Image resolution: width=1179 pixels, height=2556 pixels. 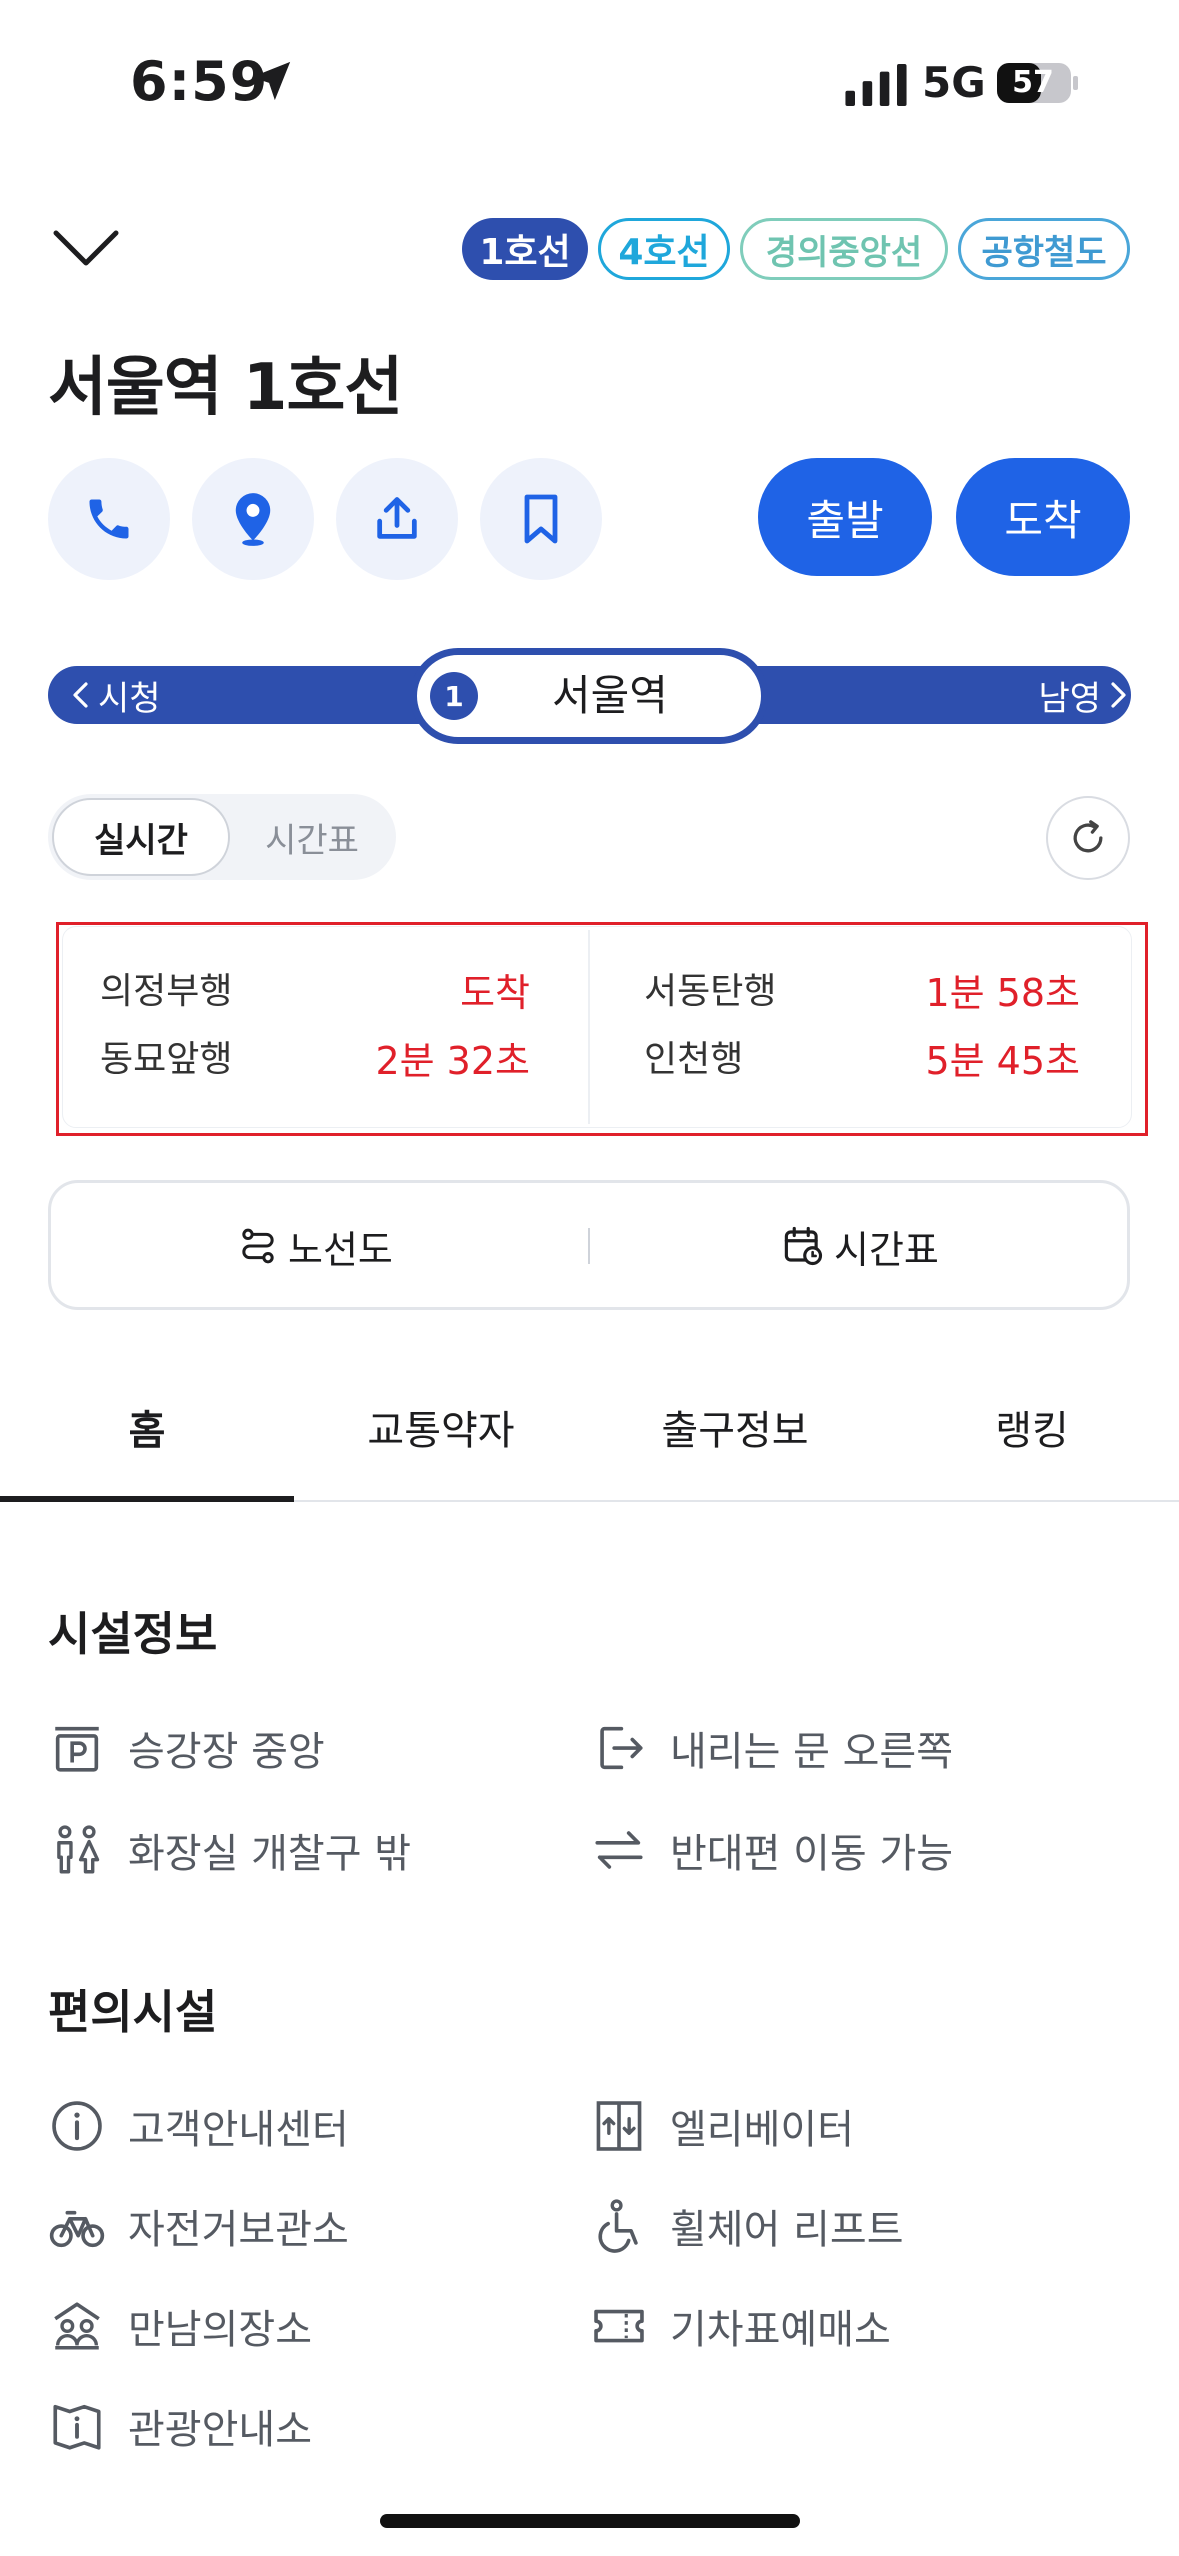 I want to click on arrival-button: 도착, so click(x=1043, y=517).